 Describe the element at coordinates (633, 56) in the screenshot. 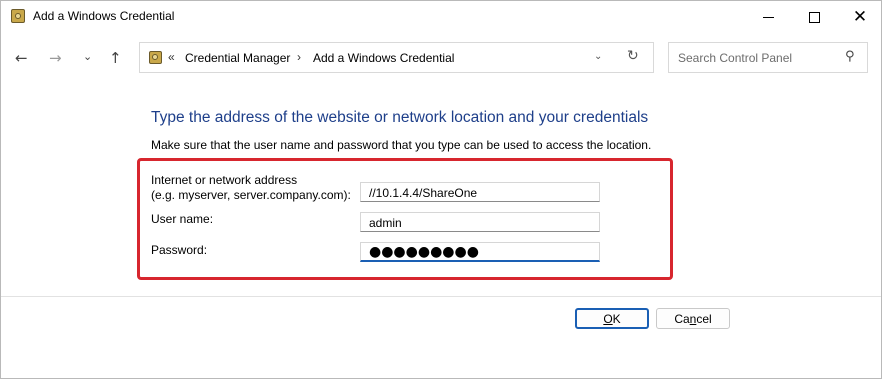

I see `refresh-icon: ↻` at that location.